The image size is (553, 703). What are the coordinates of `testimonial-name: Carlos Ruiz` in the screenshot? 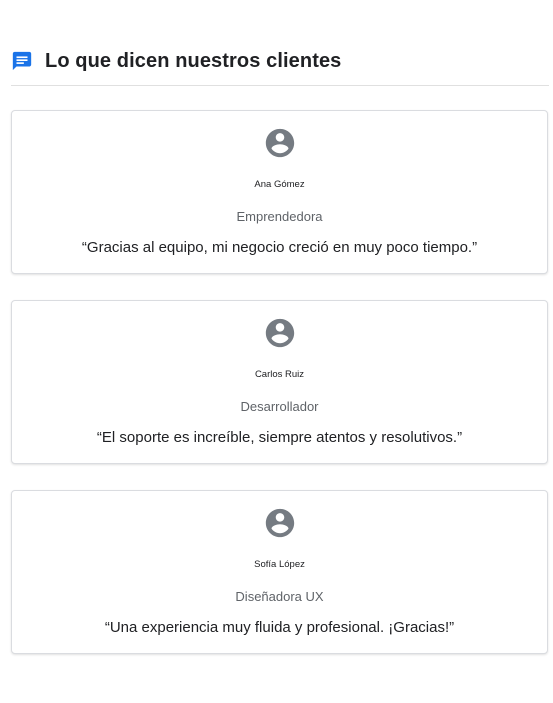 It's located at (279, 374).